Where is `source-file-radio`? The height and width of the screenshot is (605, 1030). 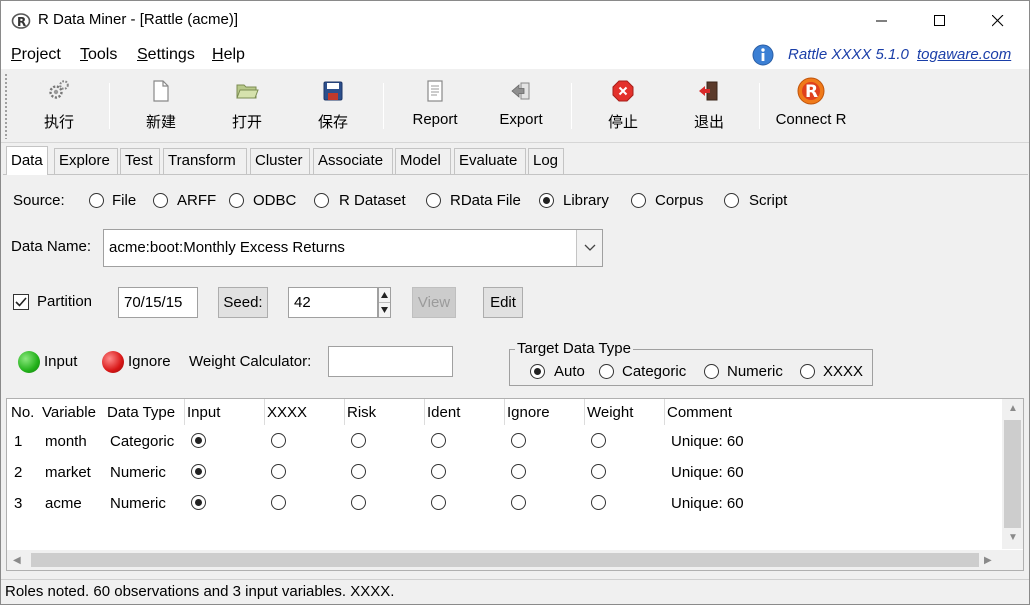 source-file-radio is located at coordinates (96, 200).